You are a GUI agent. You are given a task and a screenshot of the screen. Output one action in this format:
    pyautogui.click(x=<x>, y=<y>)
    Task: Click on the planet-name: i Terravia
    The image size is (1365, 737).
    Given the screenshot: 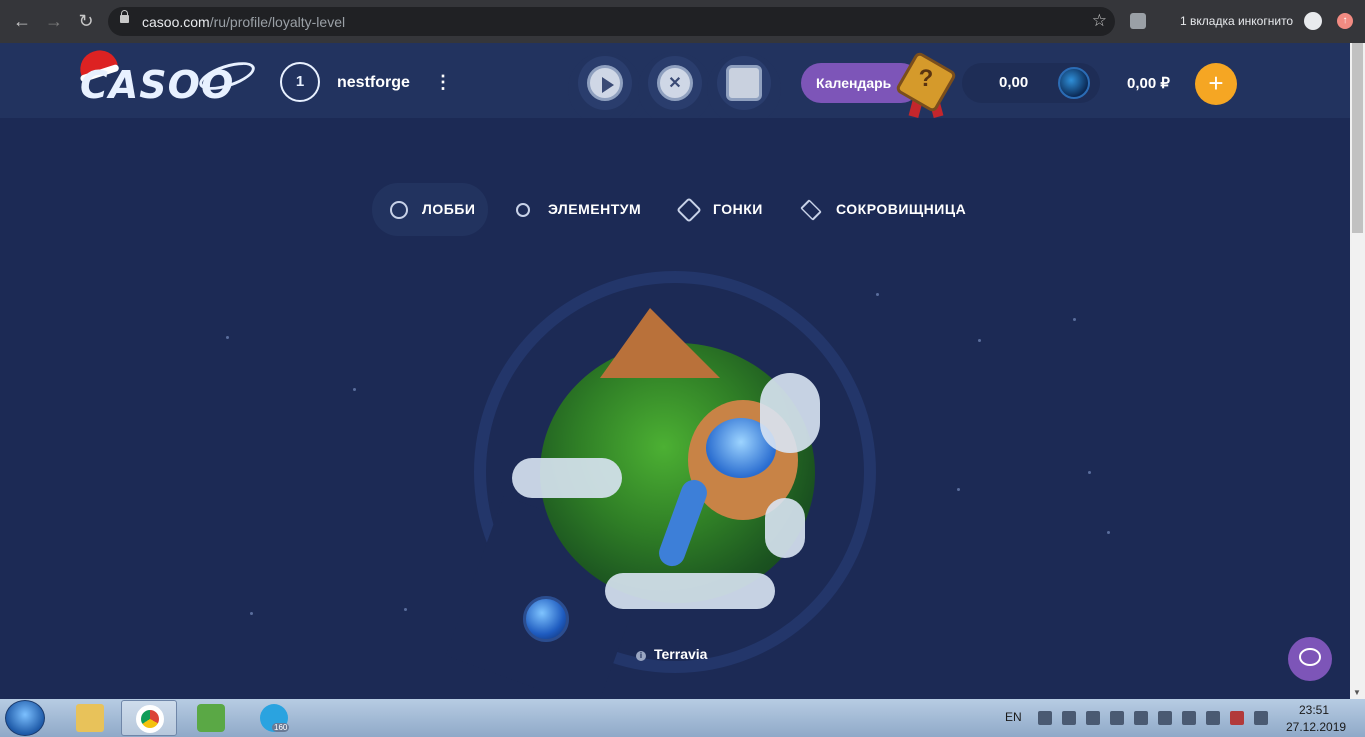 What is the action you would take?
    pyautogui.click(x=671, y=654)
    